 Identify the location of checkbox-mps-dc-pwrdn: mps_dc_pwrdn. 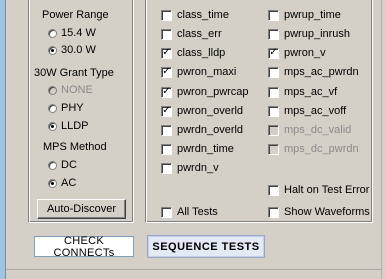
(313, 149).